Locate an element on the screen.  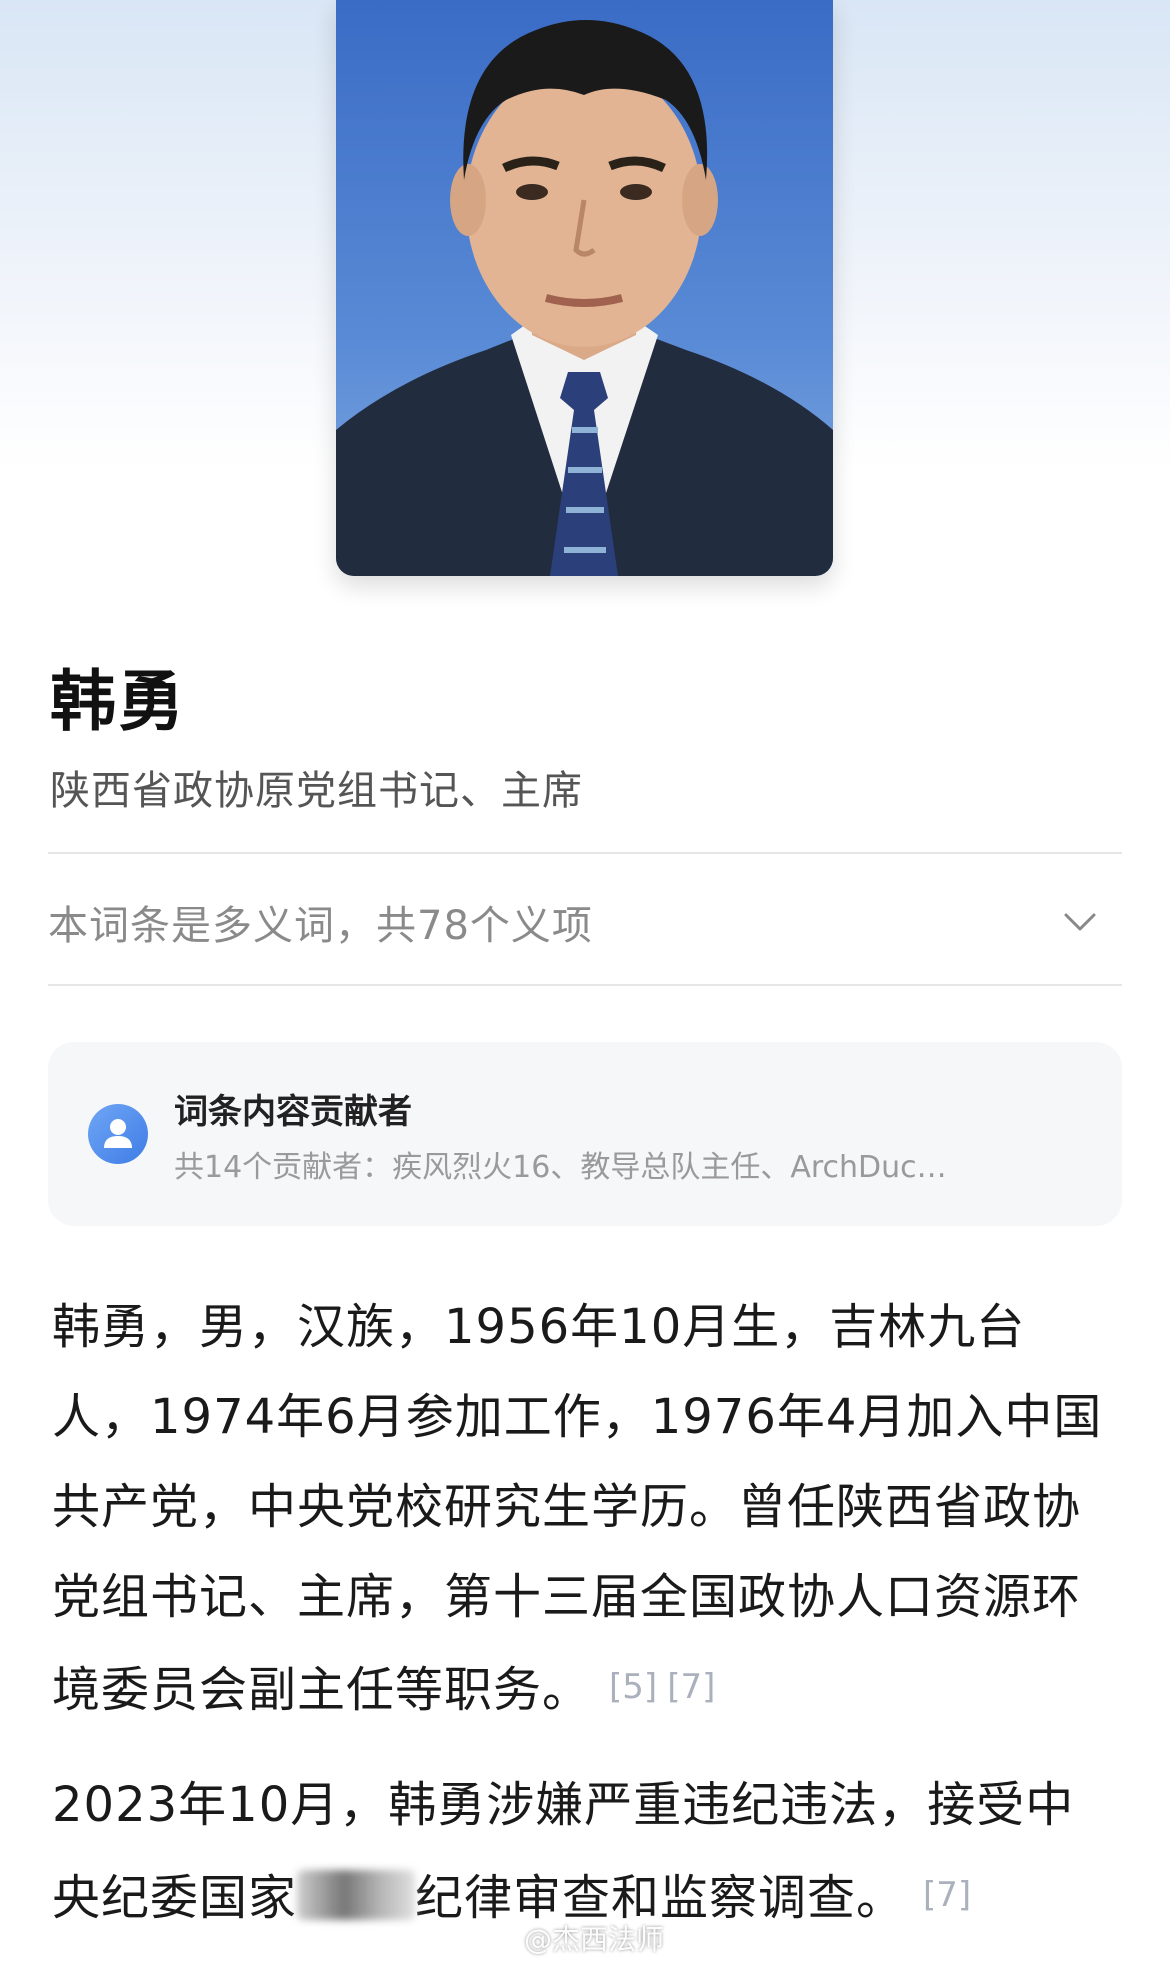
citation-group: [7] is located at coordinates (952, 1895).